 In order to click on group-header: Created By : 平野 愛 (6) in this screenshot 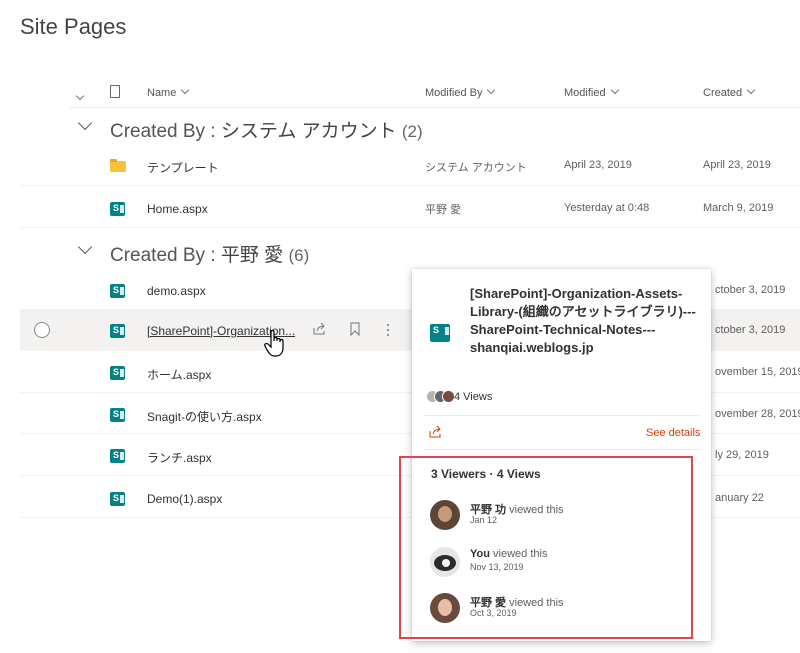, I will do `click(210, 255)`.